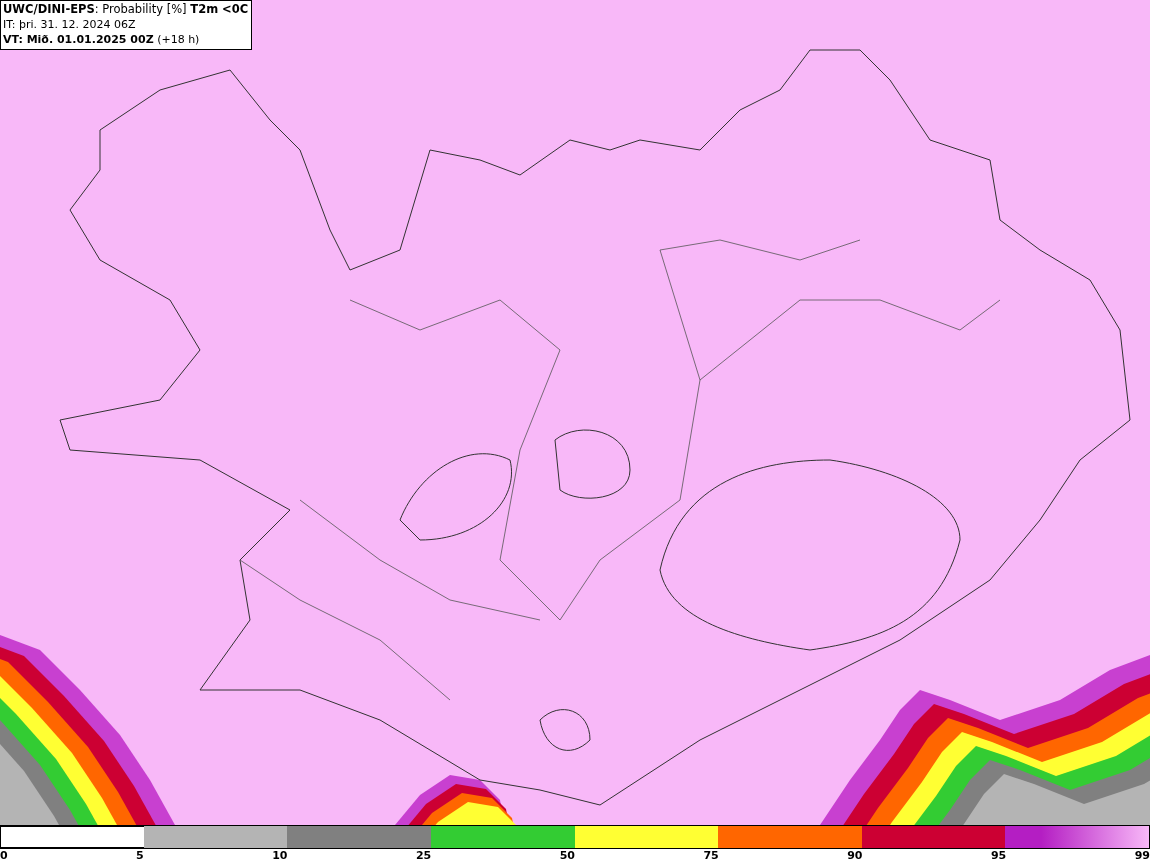 The image size is (1150, 863). Describe the element at coordinates (423, 856) in the screenshot. I see `legend-label: 25` at that location.